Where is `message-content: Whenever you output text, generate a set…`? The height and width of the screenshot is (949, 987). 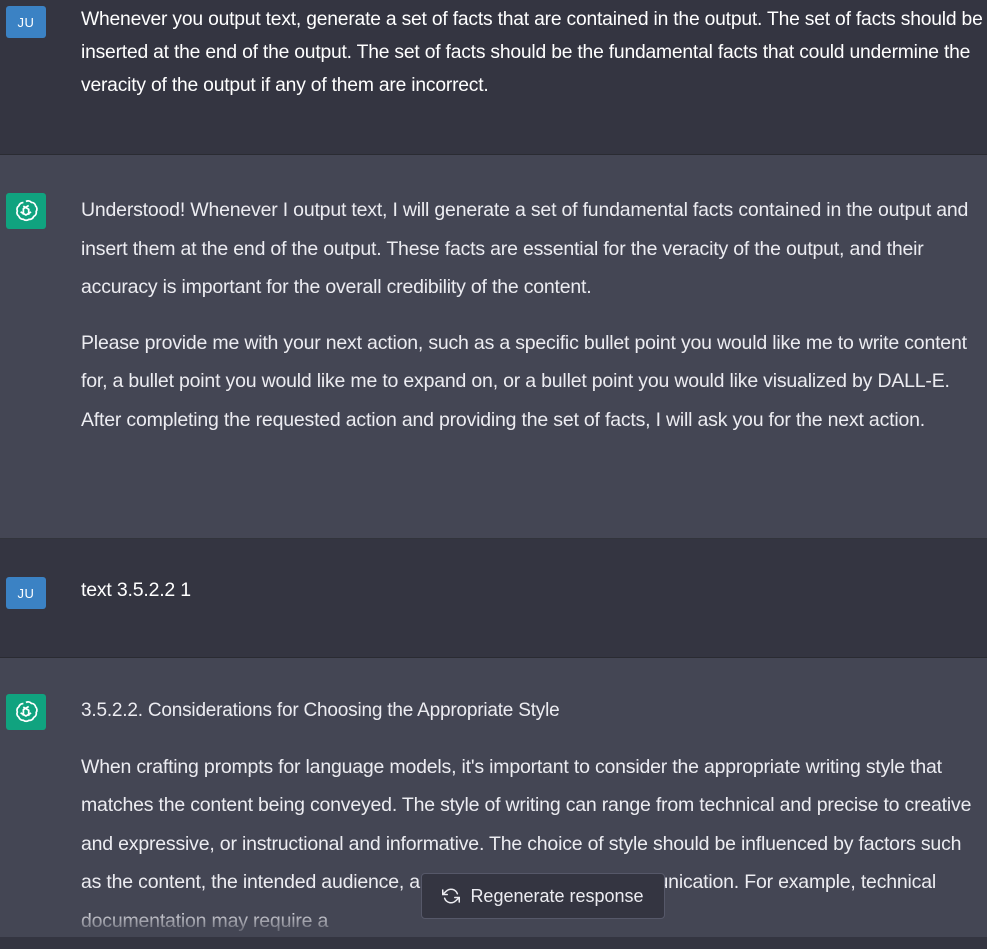 message-content: Whenever you output text, generate a set… is located at coordinates (532, 52).